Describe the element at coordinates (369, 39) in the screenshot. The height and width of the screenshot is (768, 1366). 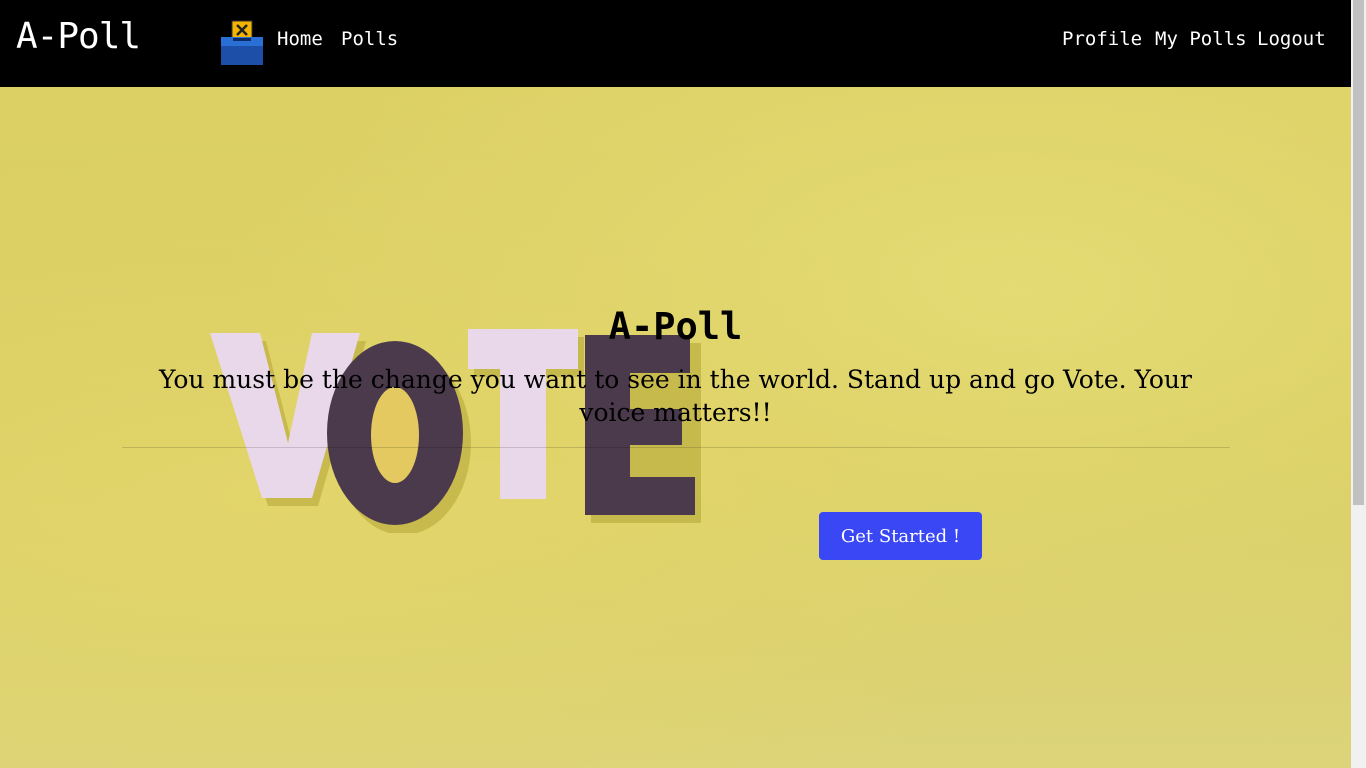
I see `nav-polls: Polls` at that location.